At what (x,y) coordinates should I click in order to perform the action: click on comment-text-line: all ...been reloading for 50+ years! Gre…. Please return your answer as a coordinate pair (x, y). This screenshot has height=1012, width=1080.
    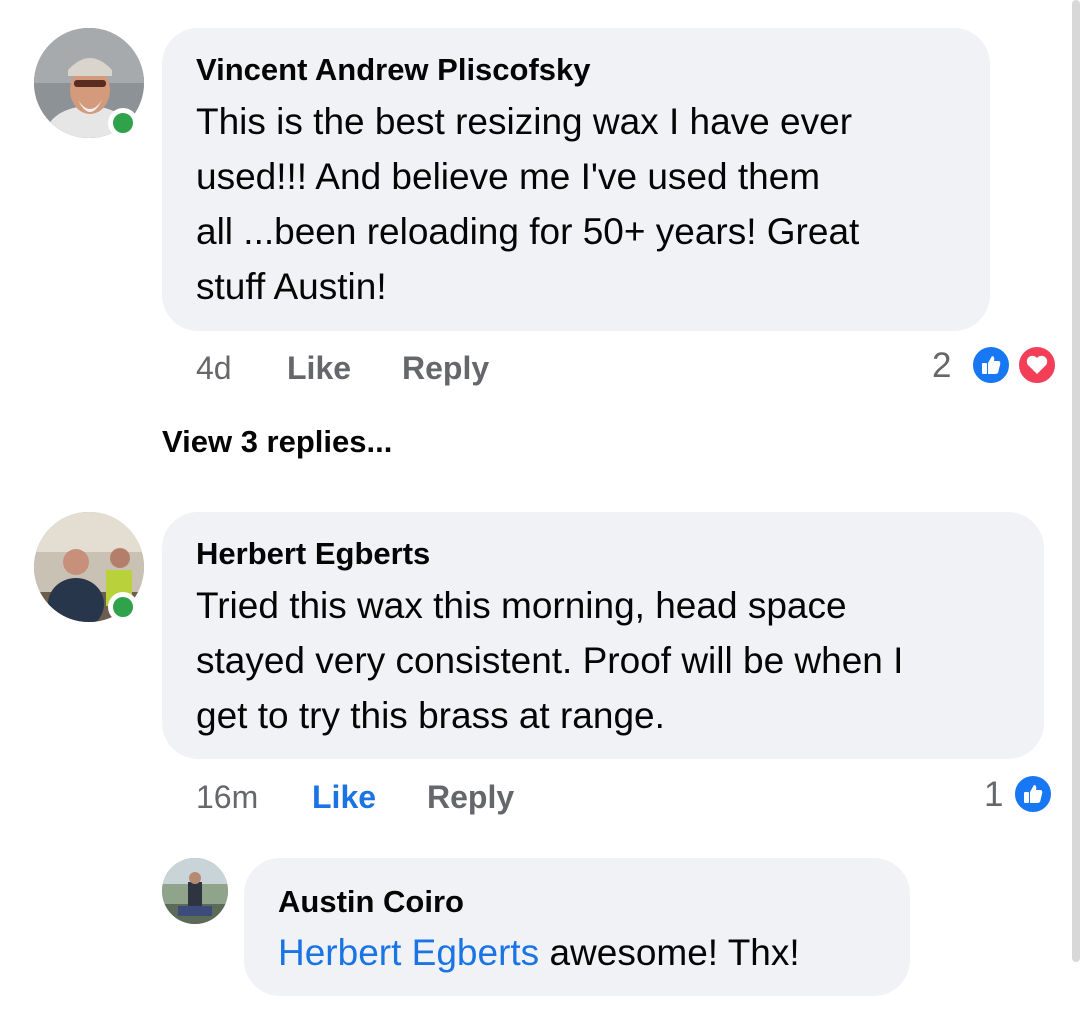
    Looking at the image, I should click on (528, 231).